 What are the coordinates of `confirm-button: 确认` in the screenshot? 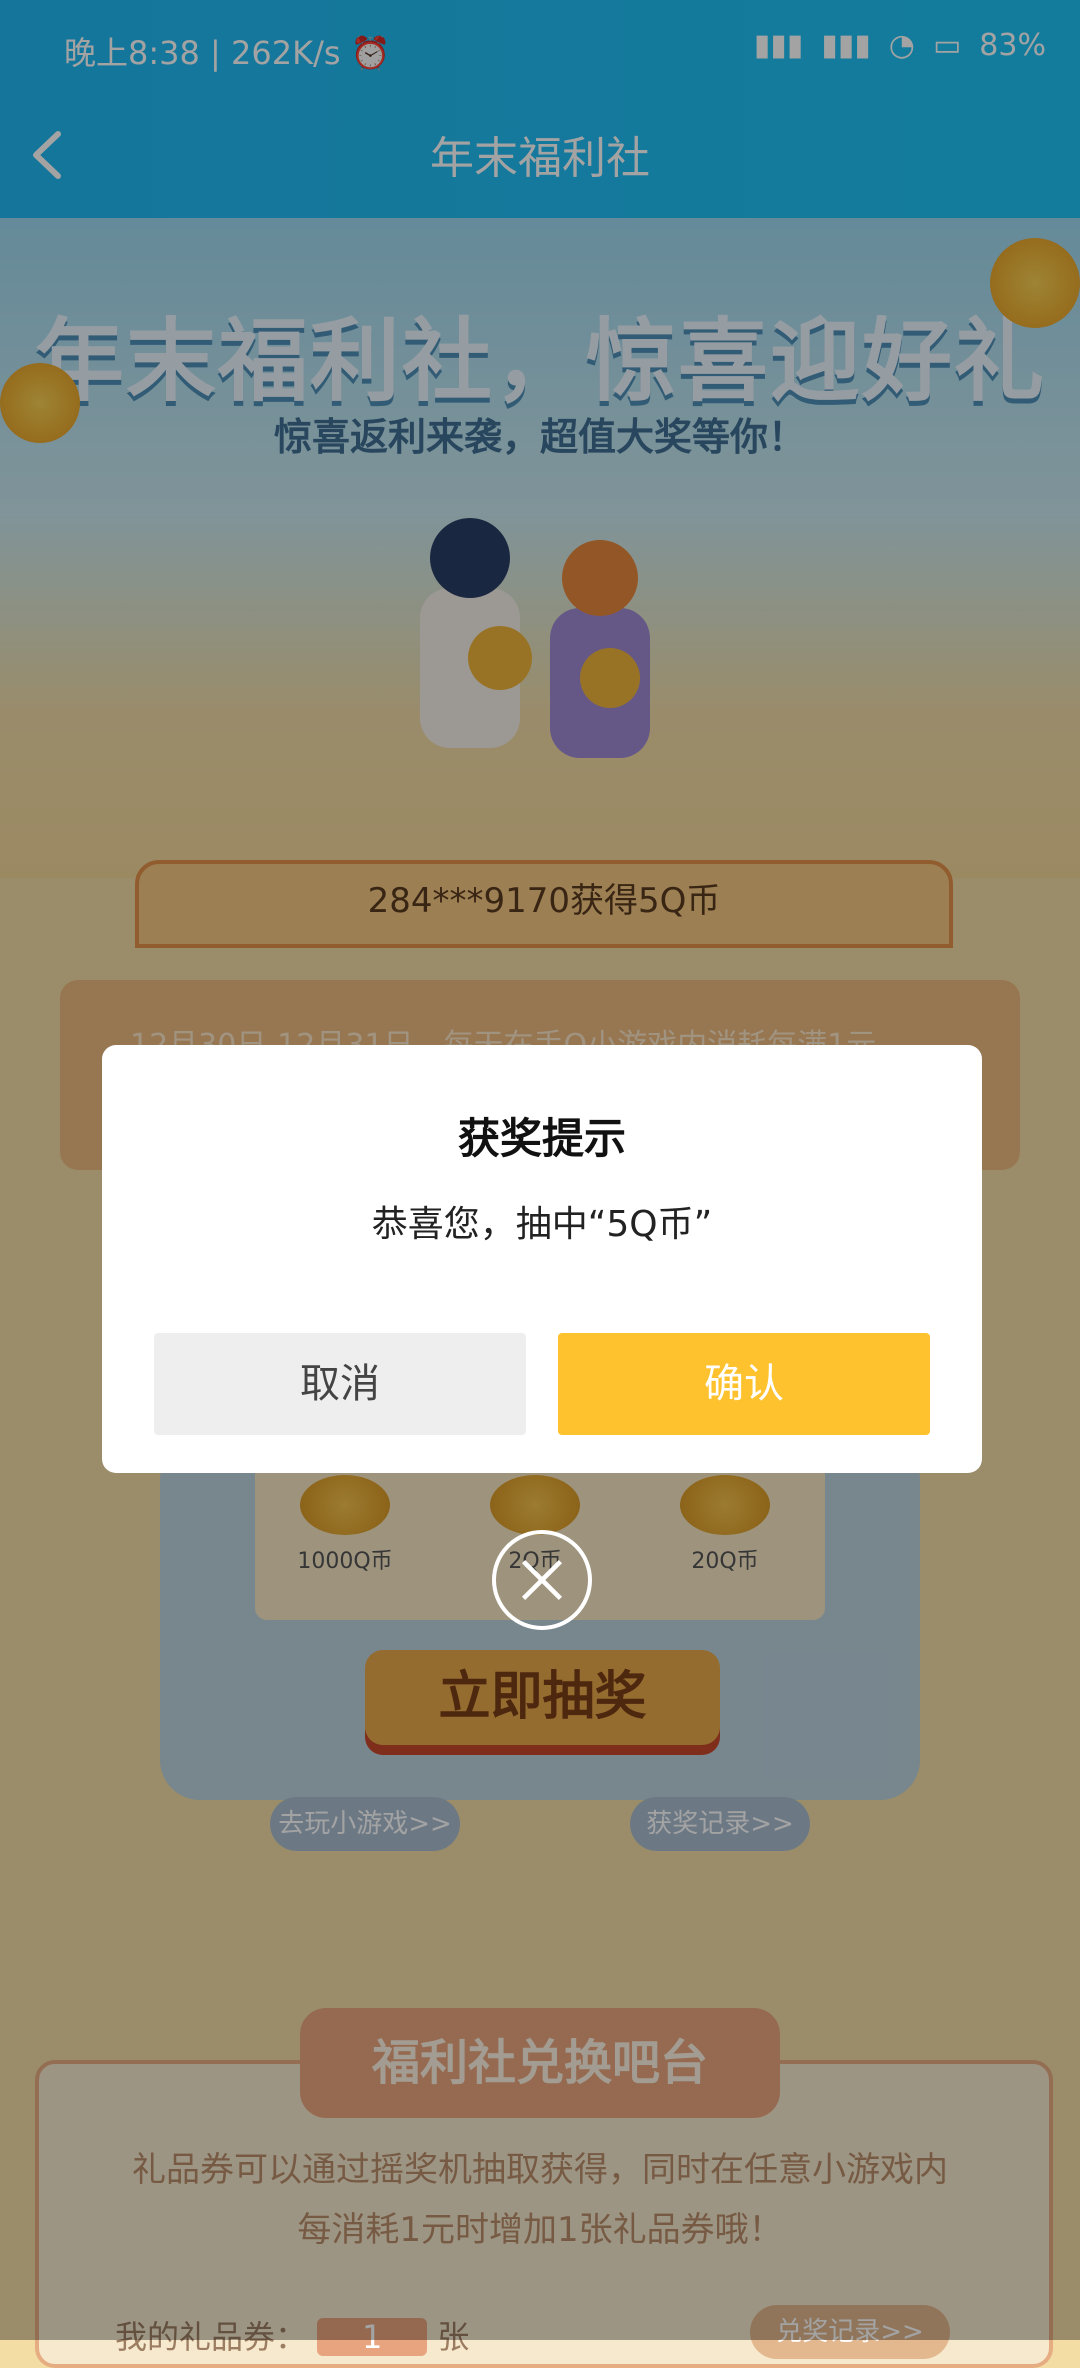 It's located at (744, 1384).